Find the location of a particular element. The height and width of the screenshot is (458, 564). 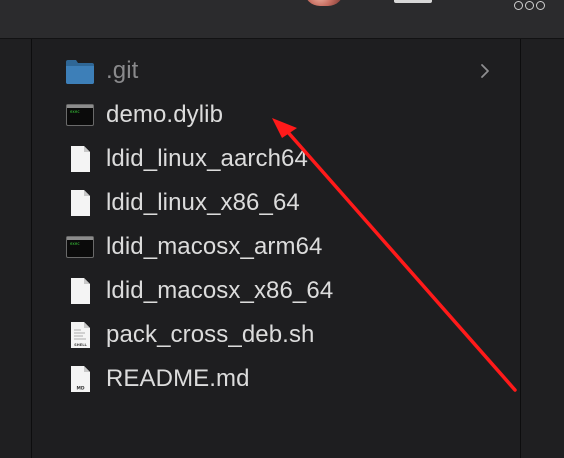

shell-badge: SHELL is located at coordinates (80, 345).